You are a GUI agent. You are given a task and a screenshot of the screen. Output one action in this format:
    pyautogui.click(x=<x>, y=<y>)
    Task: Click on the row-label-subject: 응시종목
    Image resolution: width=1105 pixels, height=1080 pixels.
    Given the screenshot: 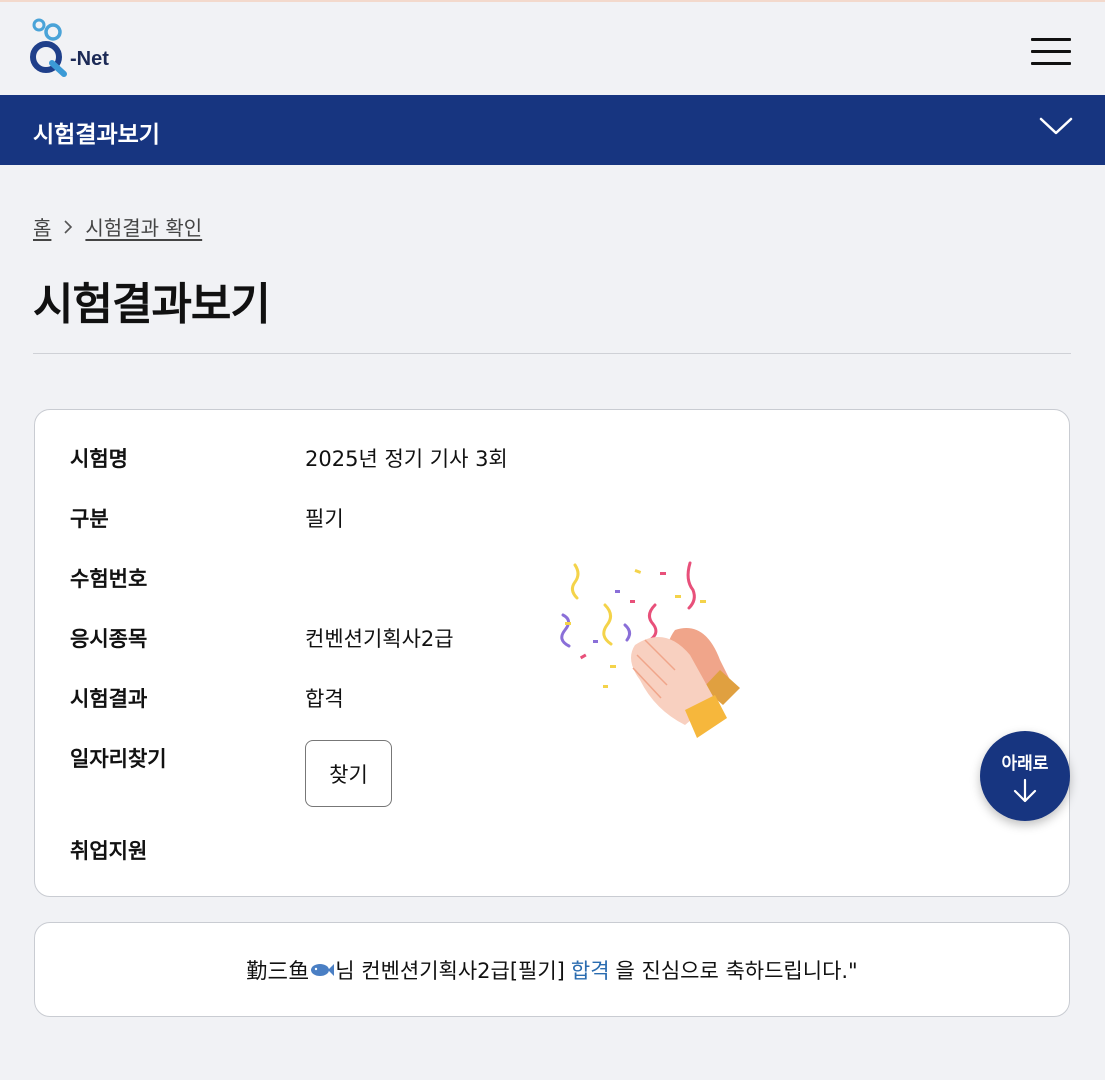 What is the action you would take?
    pyautogui.click(x=109, y=639)
    